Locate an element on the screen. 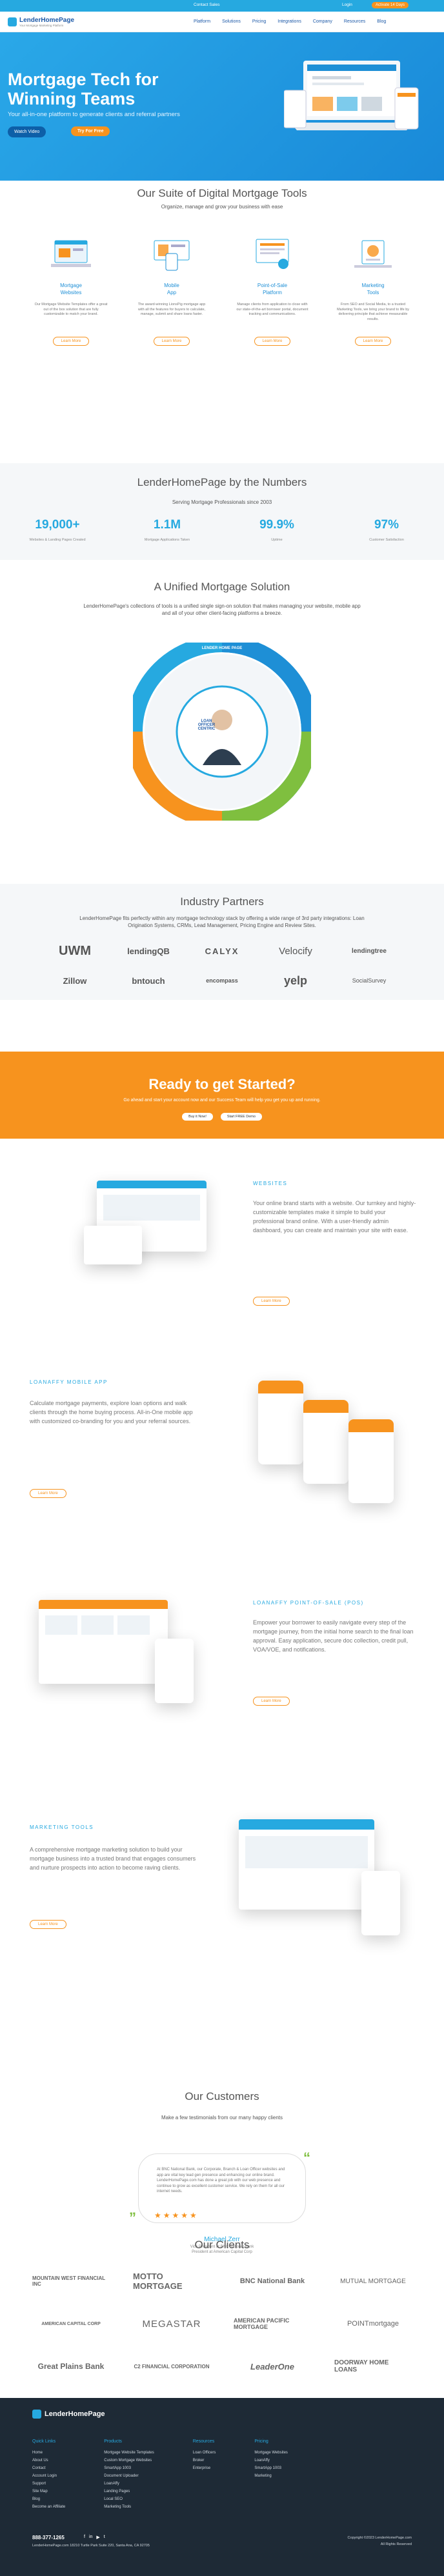  nav-link-platform: Platform is located at coordinates (202, 21).